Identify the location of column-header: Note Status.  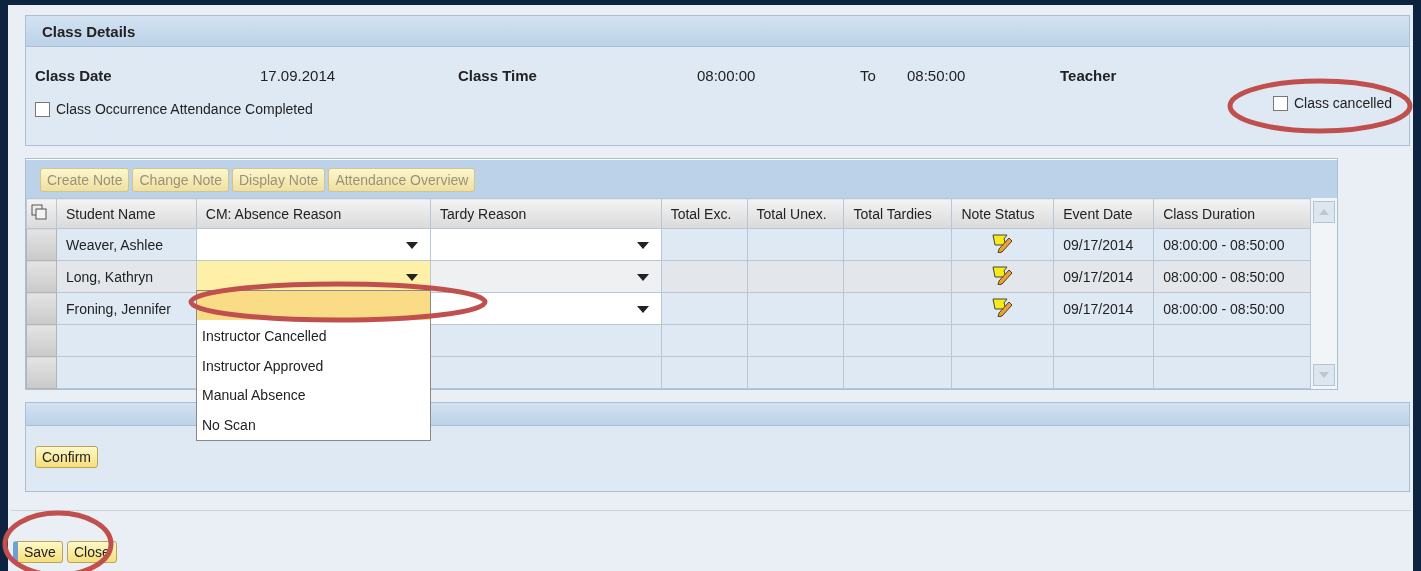
(1002, 213).